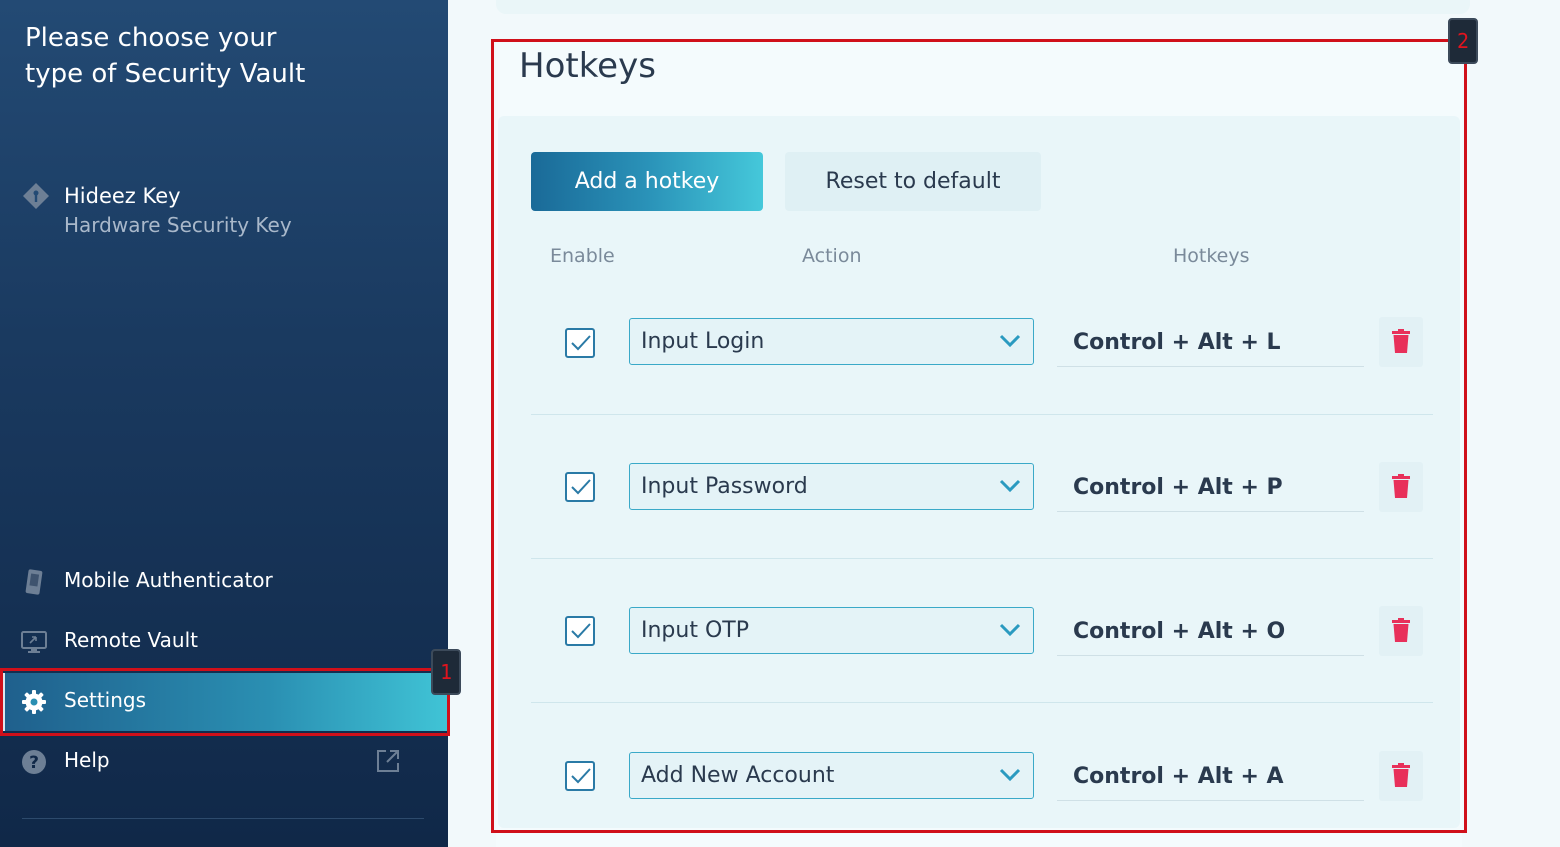 Image resolution: width=1560 pixels, height=847 pixels. Describe the element at coordinates (831, 341) in the screenshot. I see `action-select: Input Login` at that location.